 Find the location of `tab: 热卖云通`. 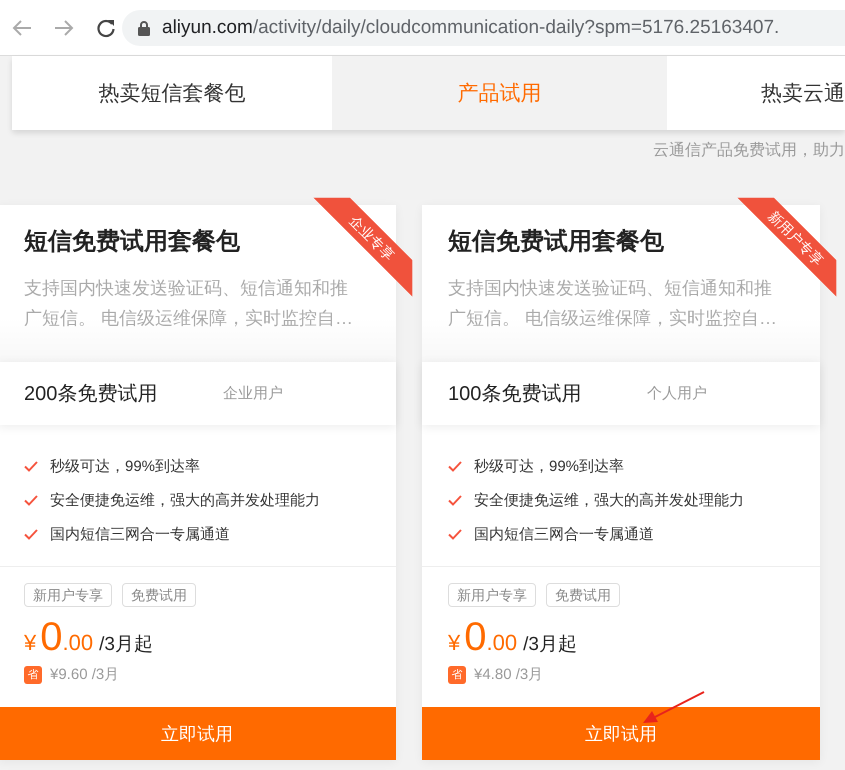

tab: 热卖云通 is located at coordinates (756, 93).